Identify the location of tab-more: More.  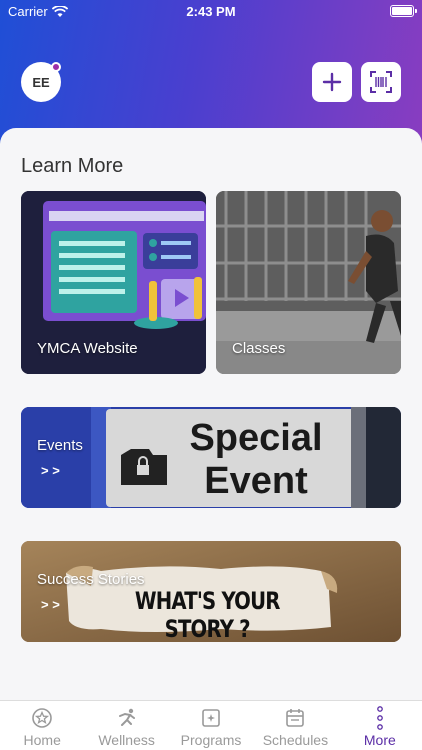
(380, 725).